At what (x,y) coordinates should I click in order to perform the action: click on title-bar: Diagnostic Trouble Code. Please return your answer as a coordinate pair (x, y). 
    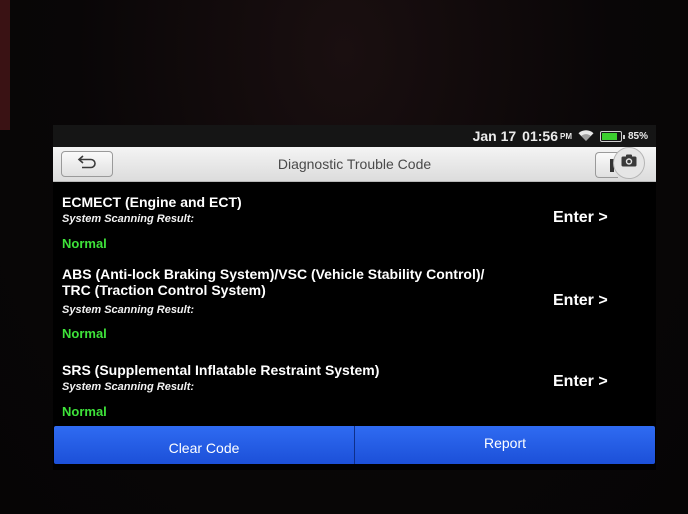
    Looking at the image, I should click on (354, 164).